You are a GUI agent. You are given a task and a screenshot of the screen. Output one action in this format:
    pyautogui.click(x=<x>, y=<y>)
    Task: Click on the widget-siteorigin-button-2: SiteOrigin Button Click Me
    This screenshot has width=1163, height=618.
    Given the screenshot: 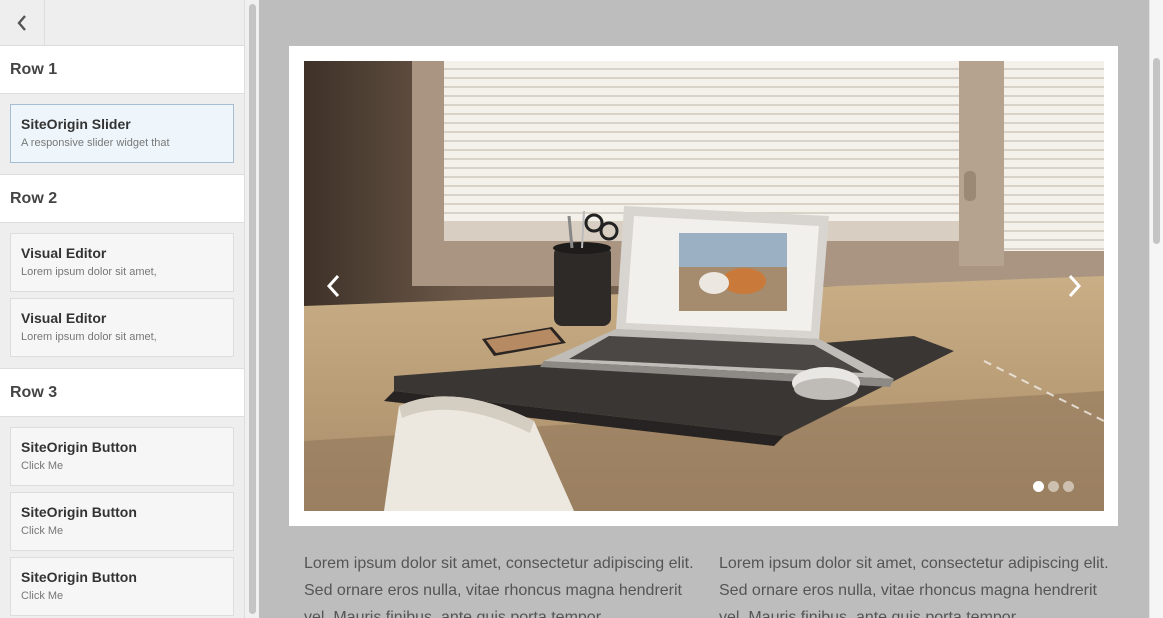 What is the action you would take?
    pyautogui.click(x=122, y=521)
    